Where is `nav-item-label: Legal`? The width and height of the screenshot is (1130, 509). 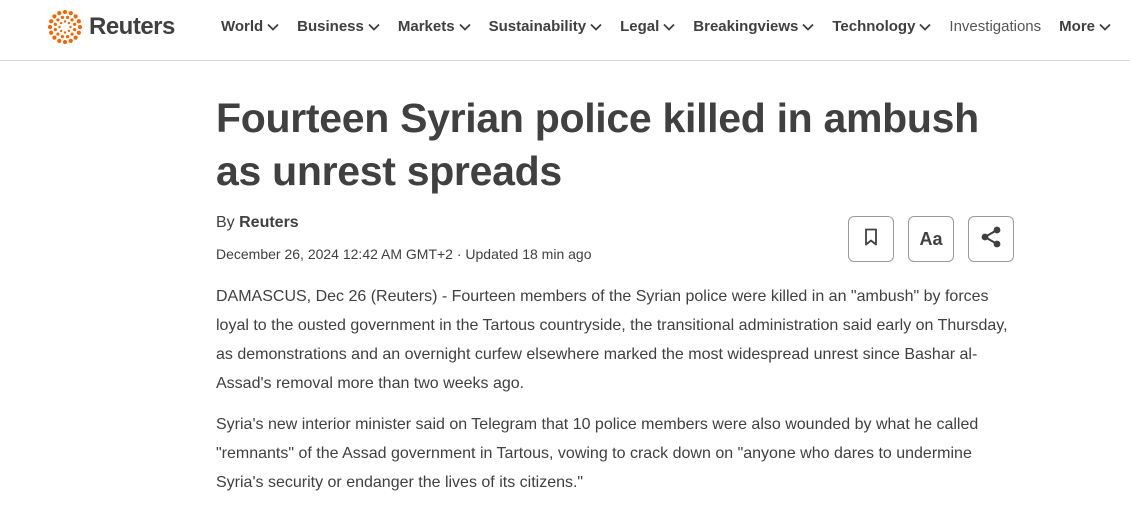
nav-item-label: Legal is located at coordinates (640, 26).